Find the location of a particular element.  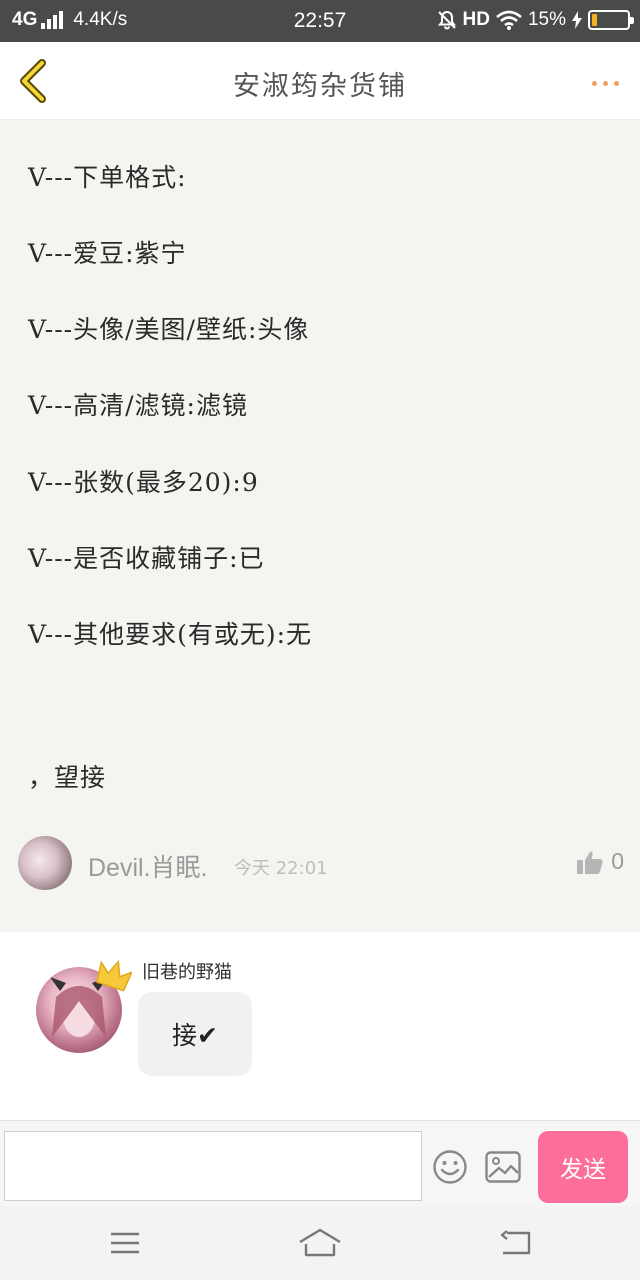

post-line: V---头像/美图/壁纸:头像 is located at coordinates (169, 329).